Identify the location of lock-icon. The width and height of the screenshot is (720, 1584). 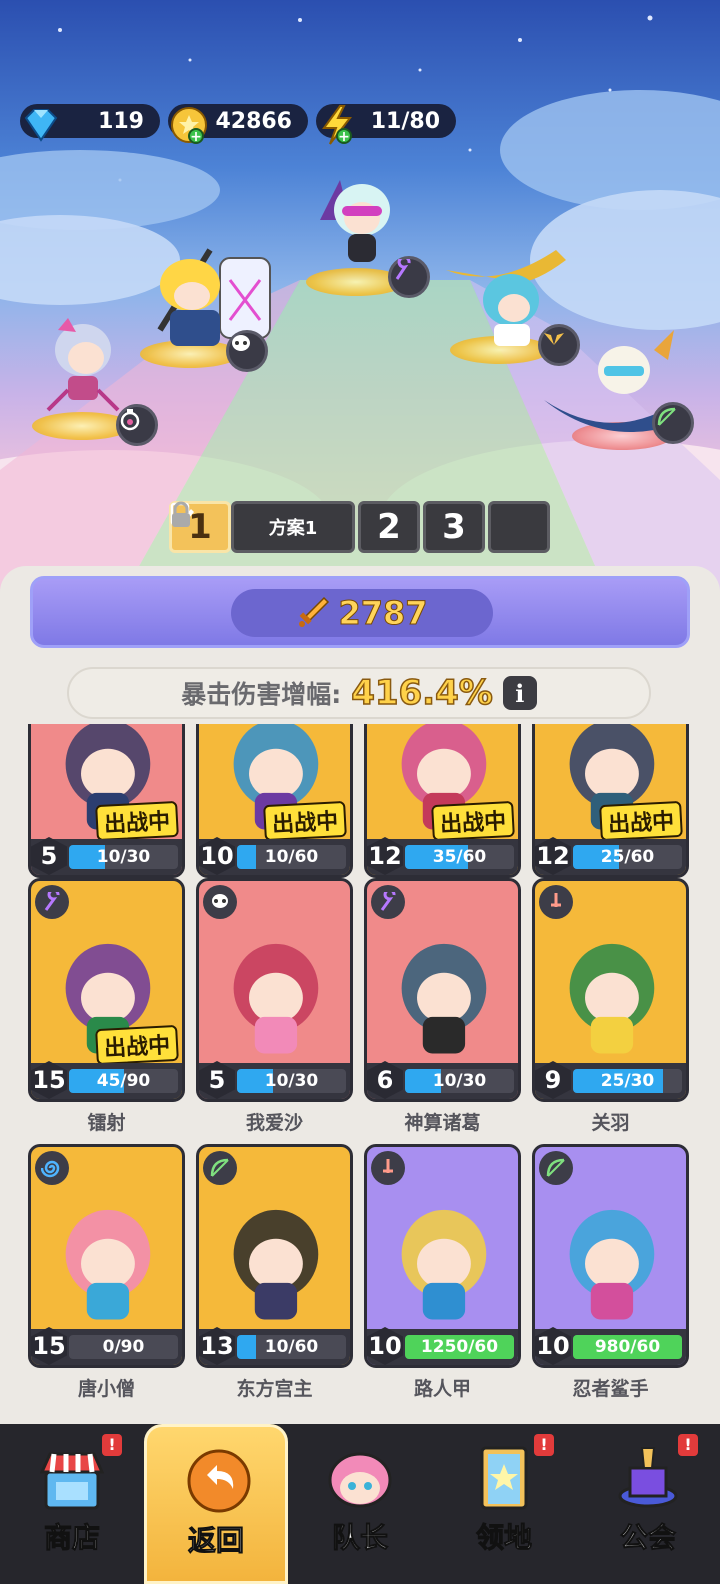
(181, 514).